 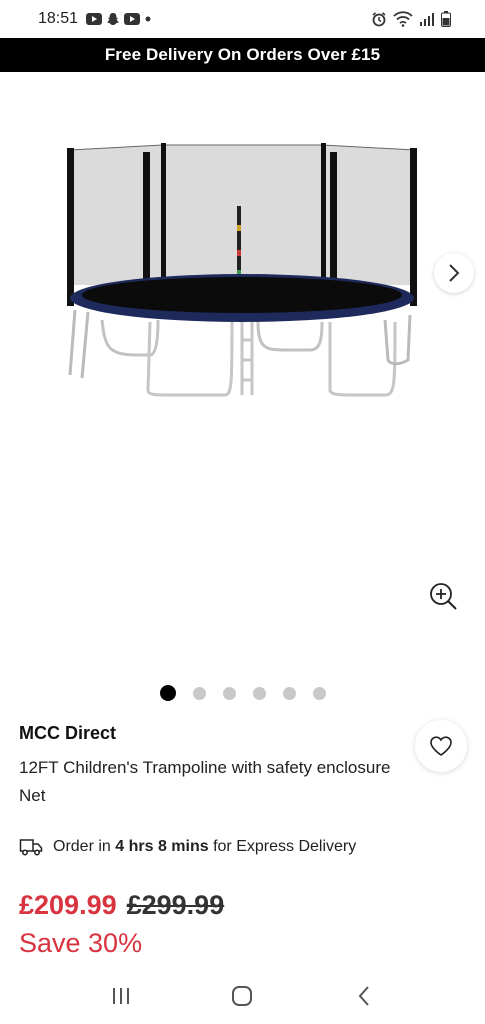 I want to click on wifi-icon, so click(x=403, y=19).